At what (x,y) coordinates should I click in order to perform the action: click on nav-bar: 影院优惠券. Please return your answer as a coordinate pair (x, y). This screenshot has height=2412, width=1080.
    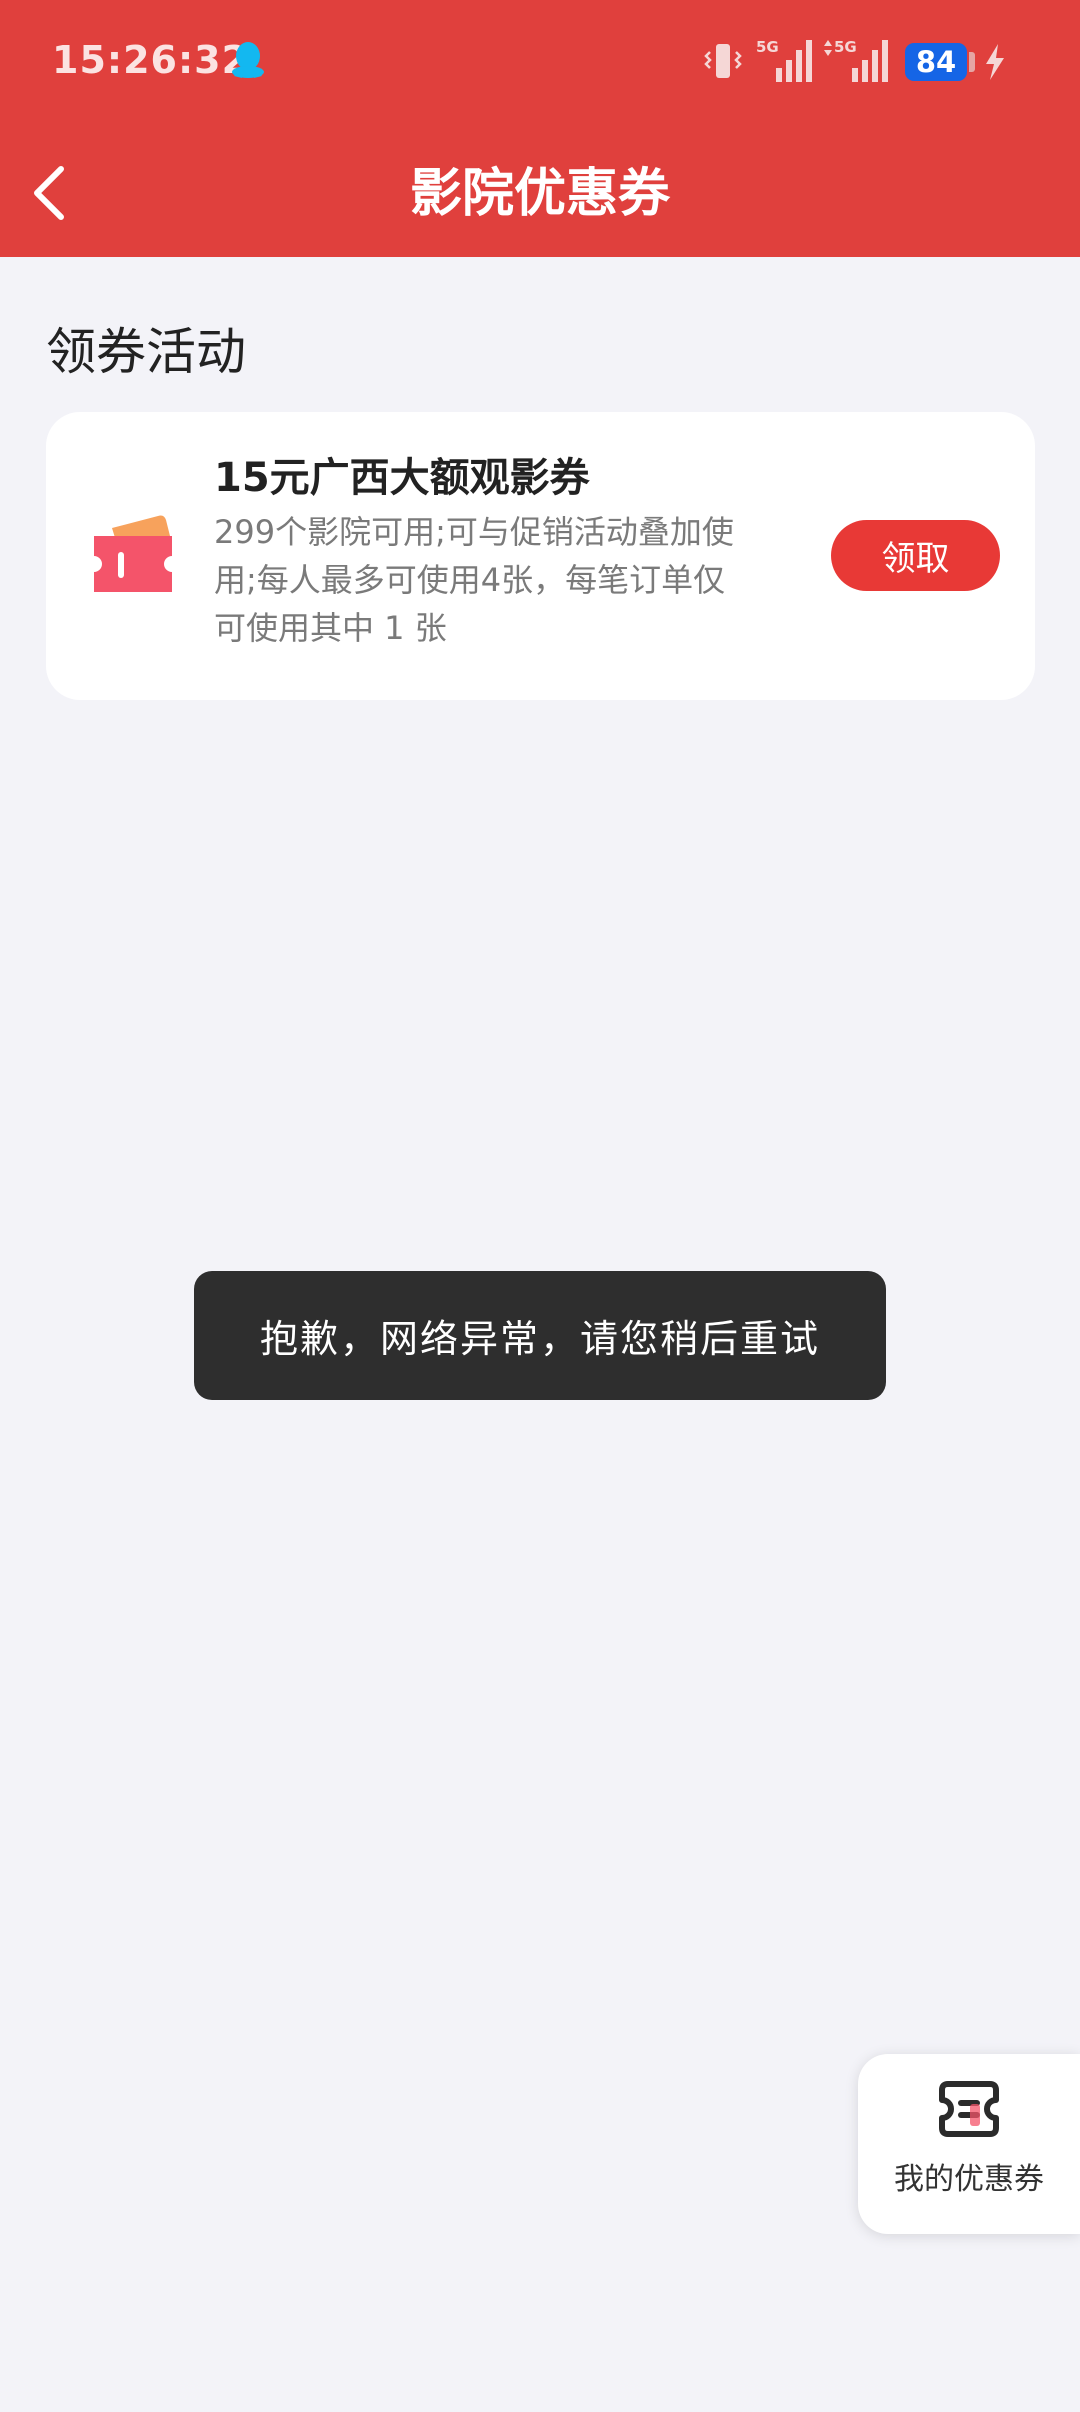
    Looking at the image, I should click on (540, 191).